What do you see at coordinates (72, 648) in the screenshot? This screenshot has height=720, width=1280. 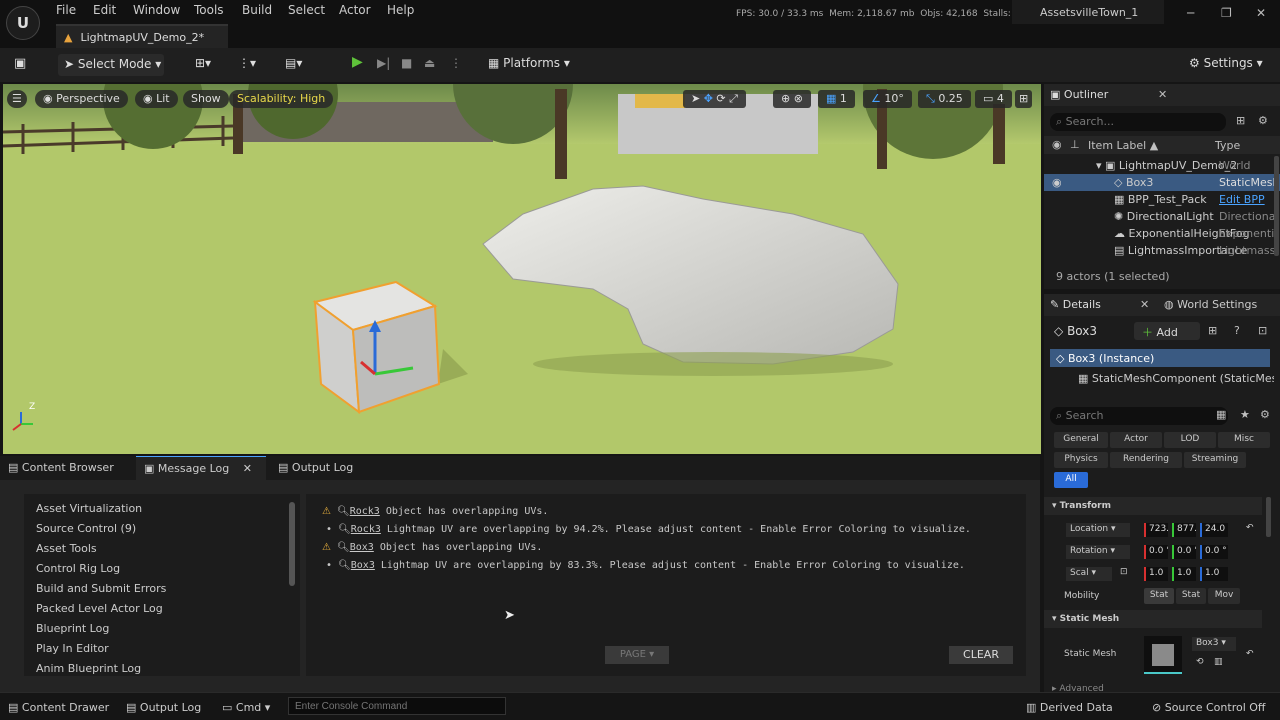 I see `log-category: Play In Editor` at bounding box center [72, 648].